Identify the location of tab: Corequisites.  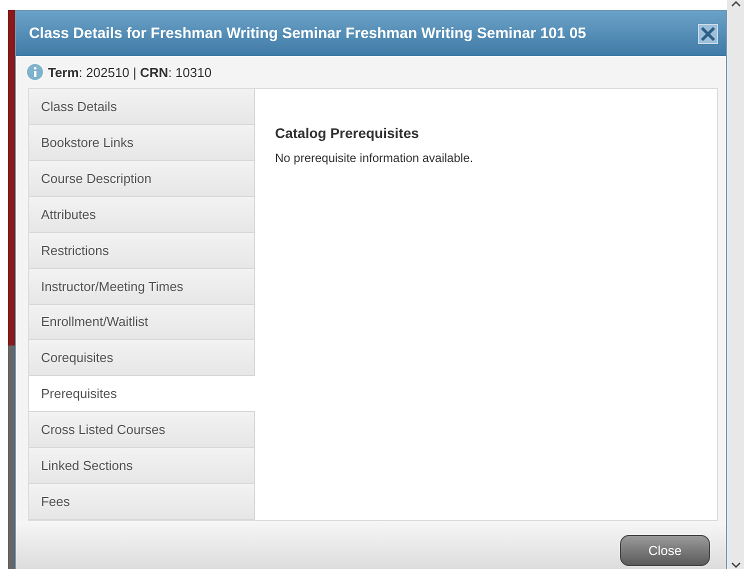
(141, 358).